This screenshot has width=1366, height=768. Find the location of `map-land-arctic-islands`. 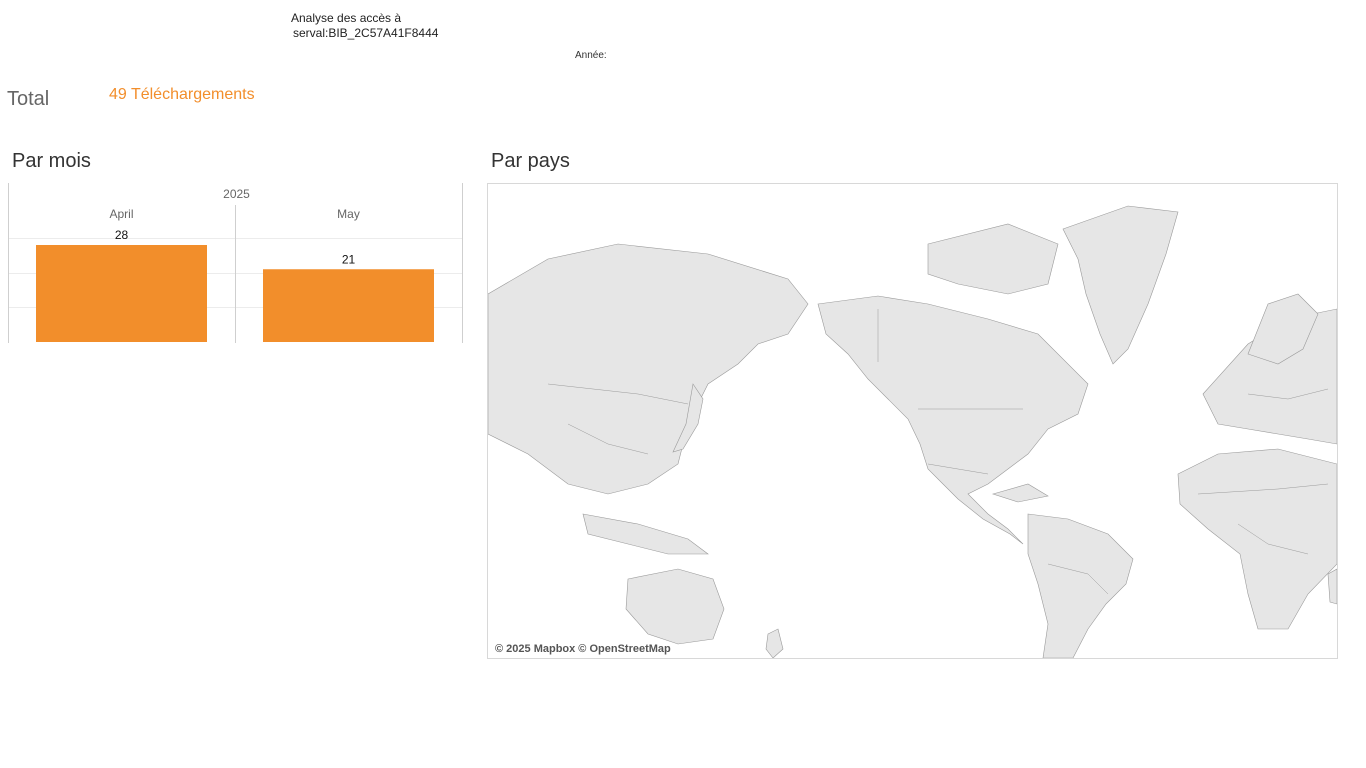

map-land-arctic-islands is located at coordinates (993, 259).